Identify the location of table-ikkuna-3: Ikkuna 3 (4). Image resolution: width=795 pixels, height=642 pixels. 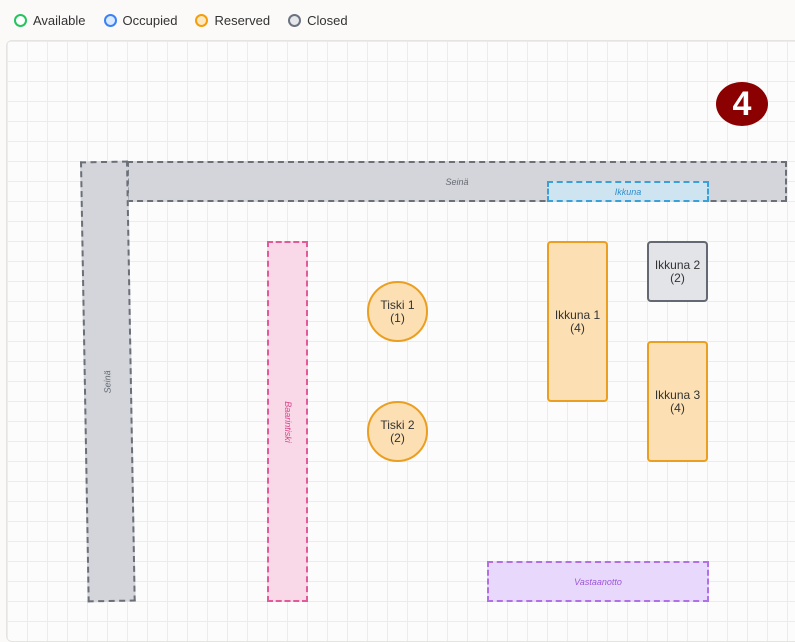
(677, 401).